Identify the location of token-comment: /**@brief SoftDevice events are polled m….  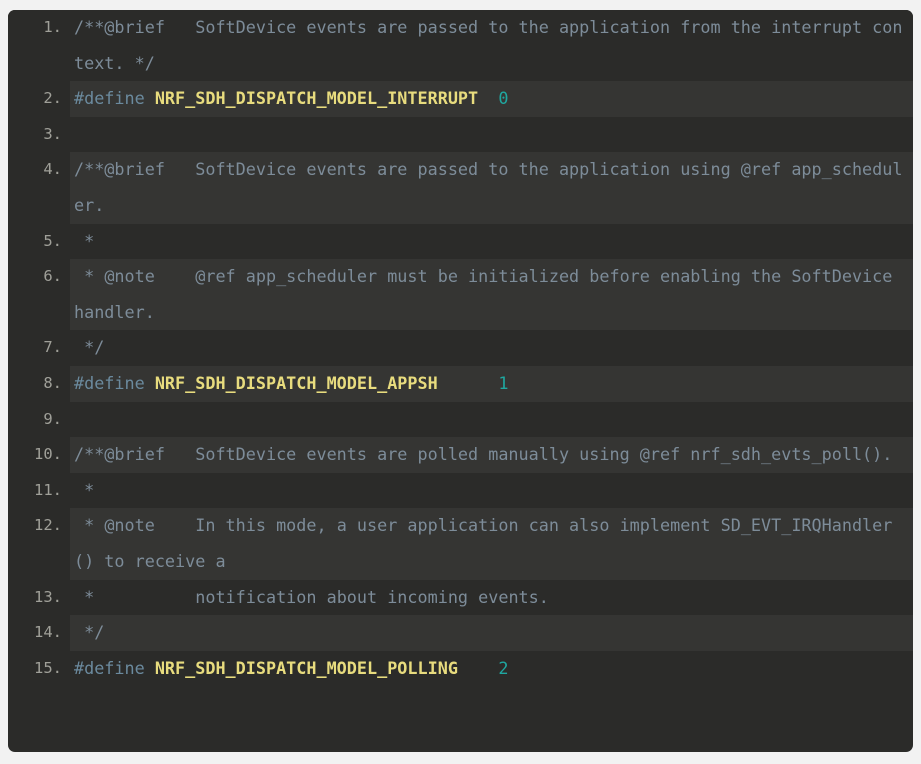
(483, 454).